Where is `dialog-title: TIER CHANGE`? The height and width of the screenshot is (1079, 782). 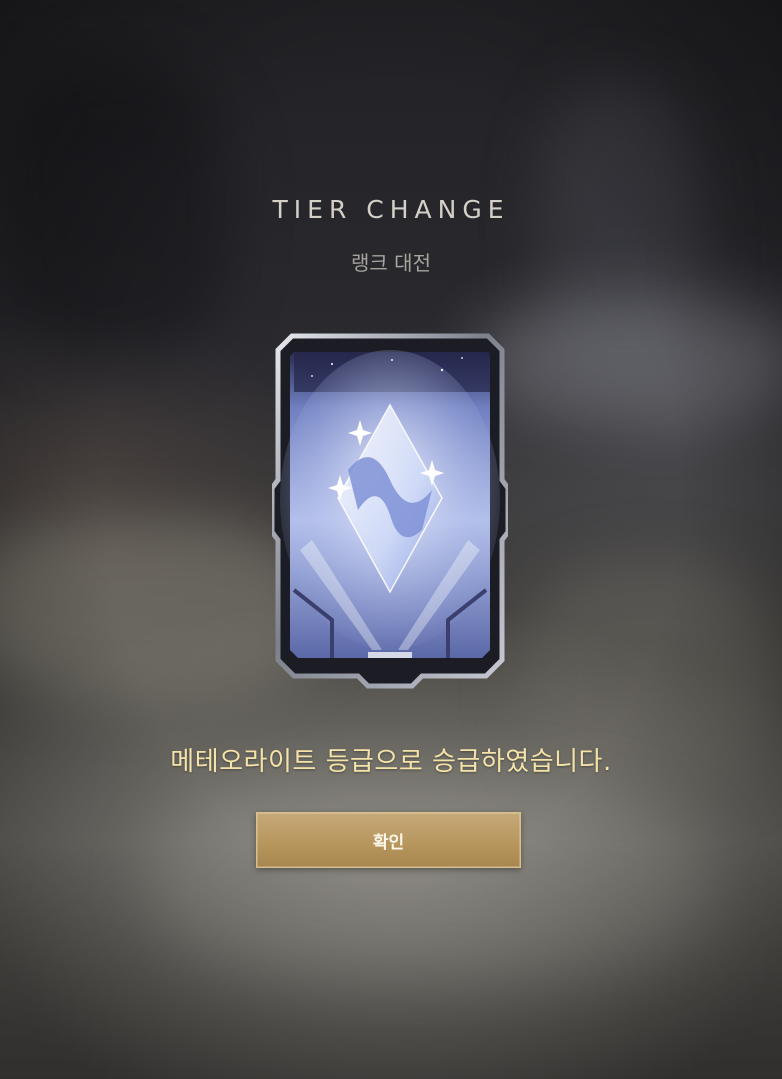
dialog-title: TIER CHANGE is located at coordinates (391, 209).